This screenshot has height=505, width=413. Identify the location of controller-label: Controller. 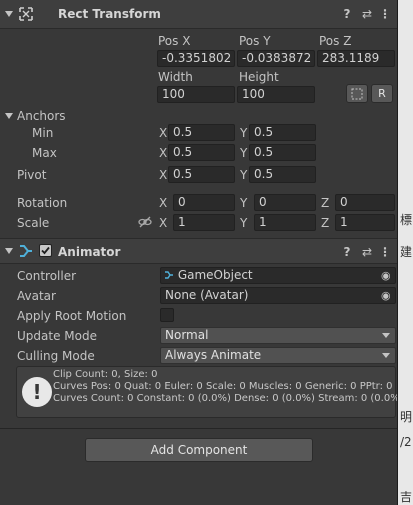
(47, 276).